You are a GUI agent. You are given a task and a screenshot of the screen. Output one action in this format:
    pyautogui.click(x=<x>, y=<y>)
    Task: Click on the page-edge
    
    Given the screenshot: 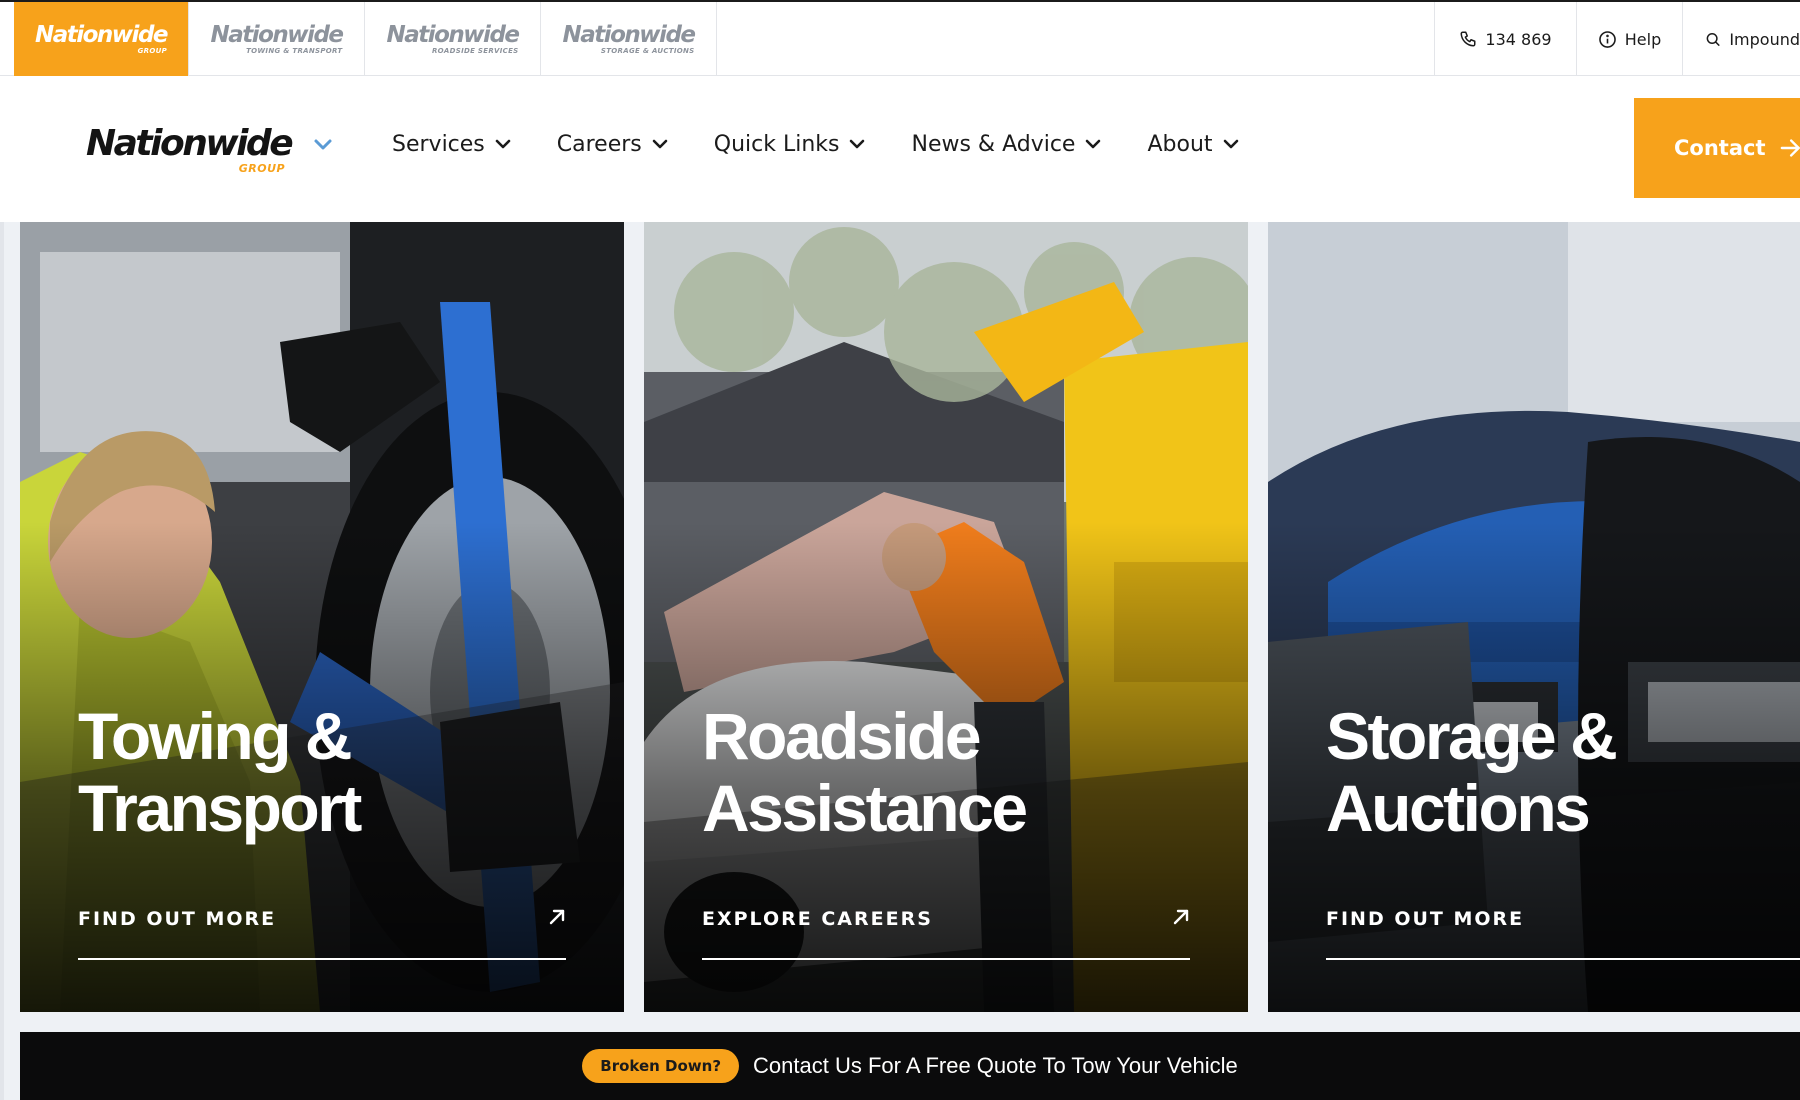 What is the action you would take?
    pyautogui.click(x=2, y=661)
    